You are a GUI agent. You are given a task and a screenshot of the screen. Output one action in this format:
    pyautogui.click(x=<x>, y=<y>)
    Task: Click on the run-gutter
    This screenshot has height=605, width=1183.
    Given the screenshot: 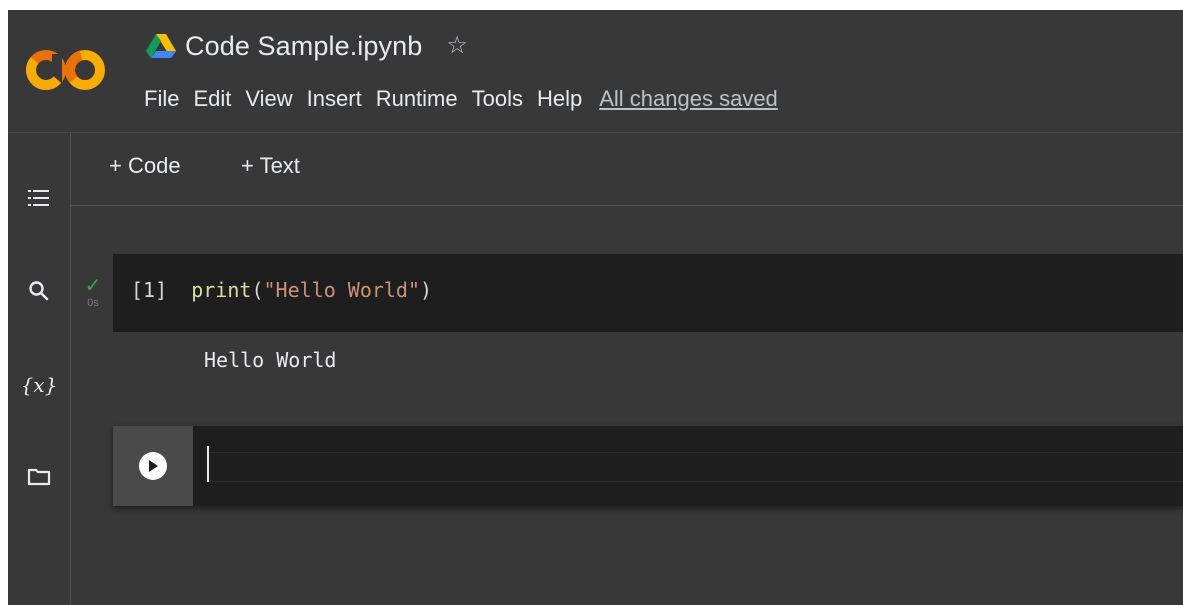 What is the action you would take?
    pyautogui.click(x=153, y=466)
    